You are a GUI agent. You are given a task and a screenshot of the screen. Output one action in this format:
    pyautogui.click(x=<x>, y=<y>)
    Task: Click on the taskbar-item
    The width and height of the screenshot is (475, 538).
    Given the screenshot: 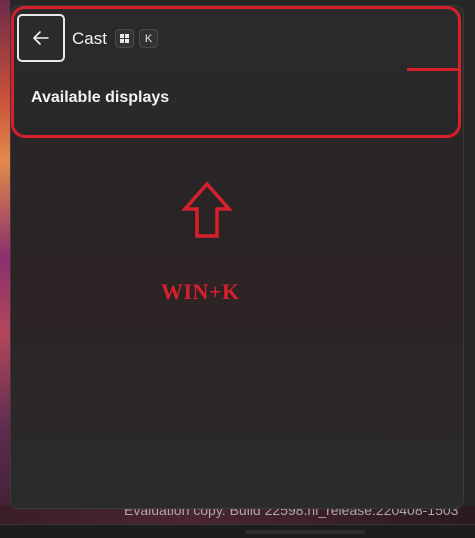 What is the action you would take?
    pyautogui.click(x=305, y=532)
    